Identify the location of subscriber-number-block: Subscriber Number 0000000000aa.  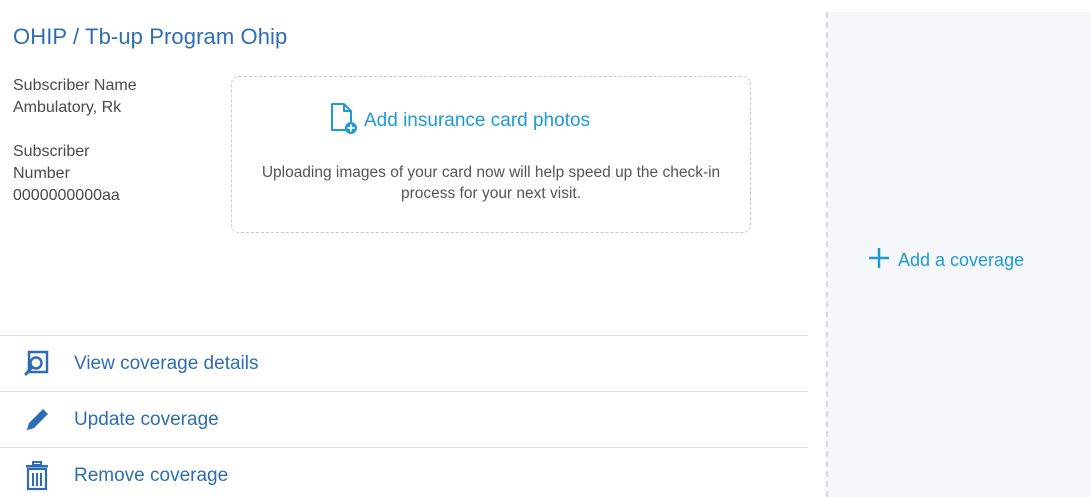
(83, 174).